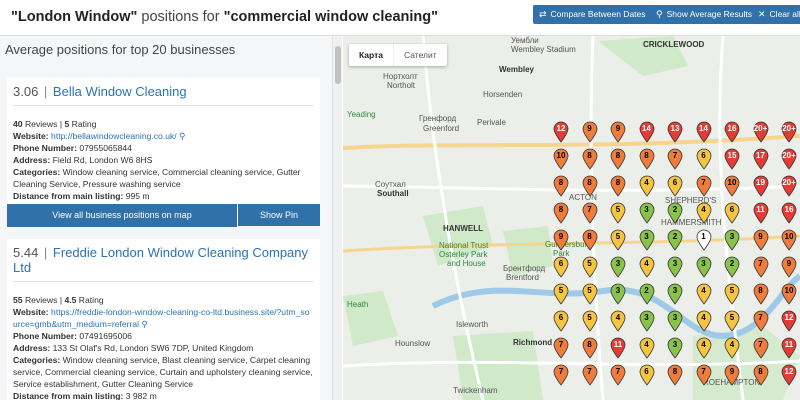 The width and height of the screenshot is (800, 400). What do you see at coordinates (420, 55) in the screenshot?
I see `tab-satellite: Сателит` at bounding box center [420, 55].